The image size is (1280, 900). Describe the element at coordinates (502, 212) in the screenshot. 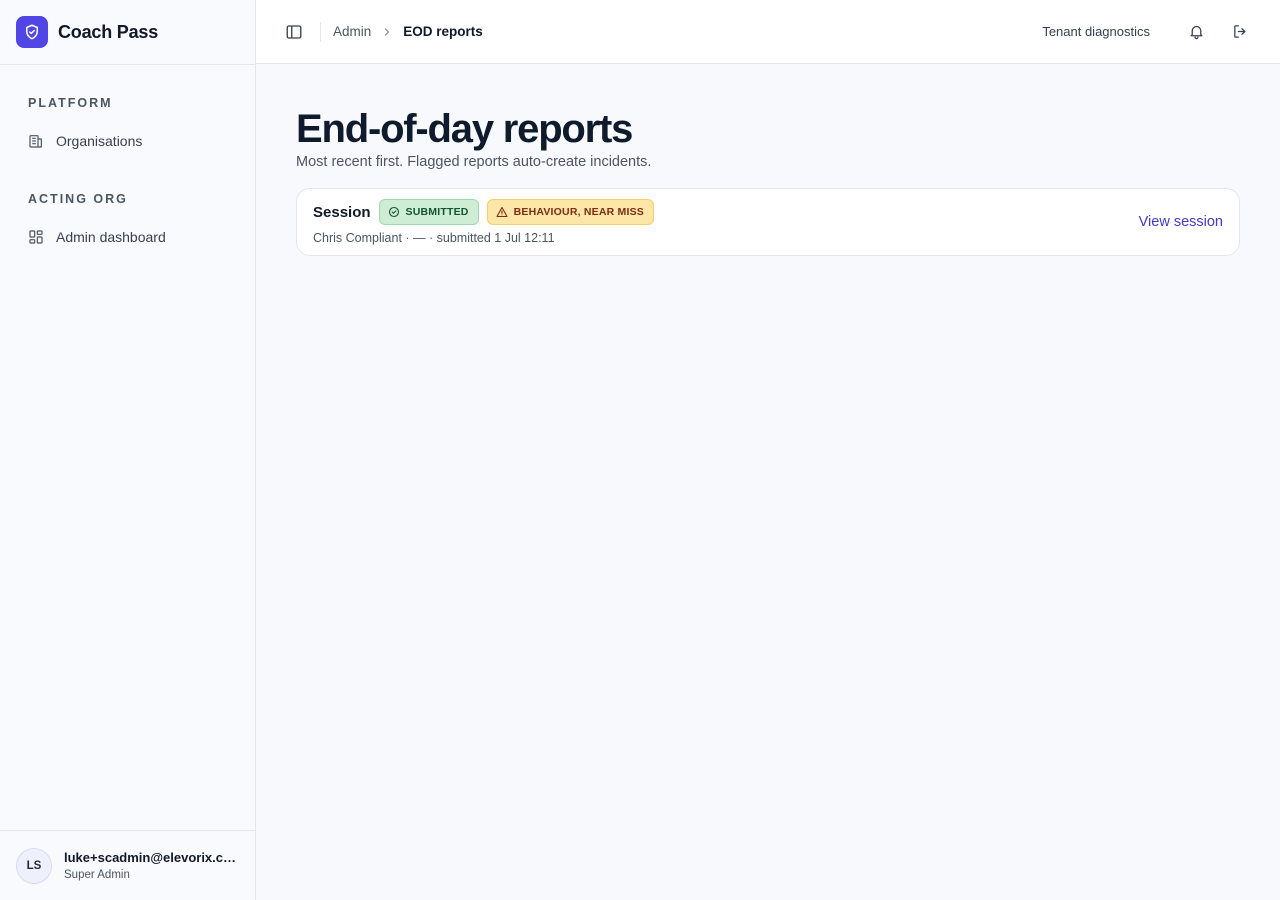

I see `warning-triangle-icon` at that location.